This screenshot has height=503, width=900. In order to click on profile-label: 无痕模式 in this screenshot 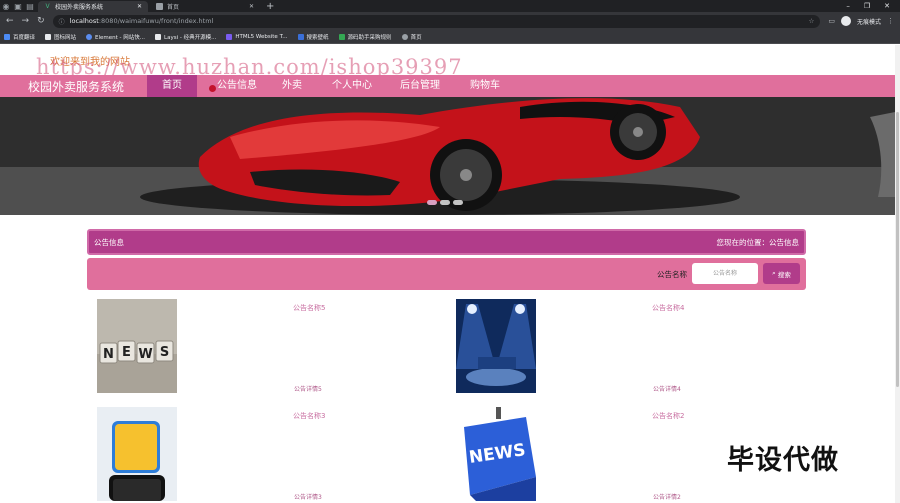, I will do `click(869, 21)`.